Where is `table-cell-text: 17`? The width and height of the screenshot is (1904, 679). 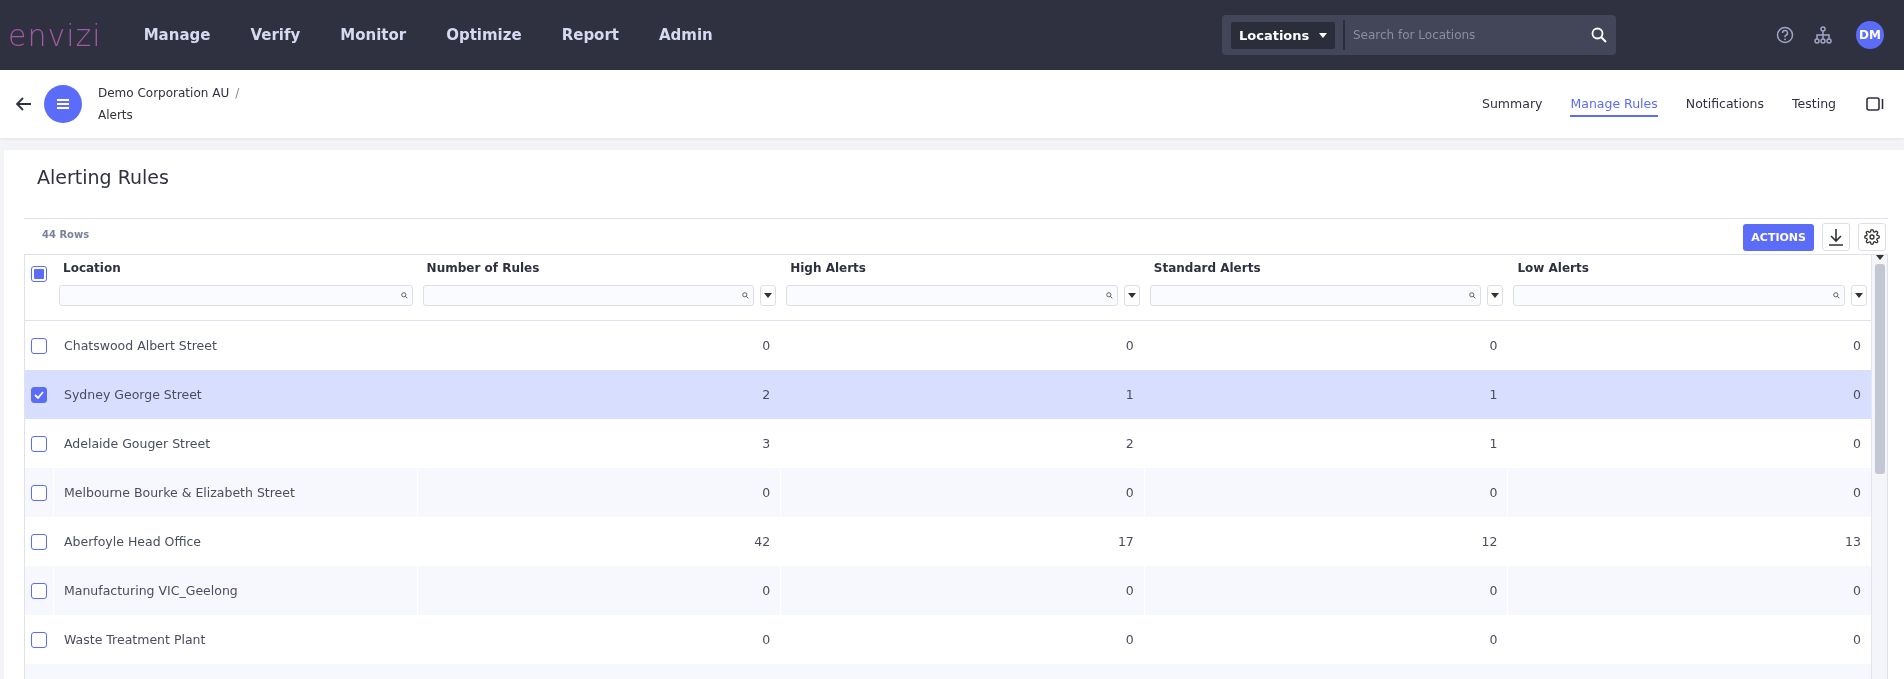 table-cell-text: 17 is located at coordinates (1125, 542).